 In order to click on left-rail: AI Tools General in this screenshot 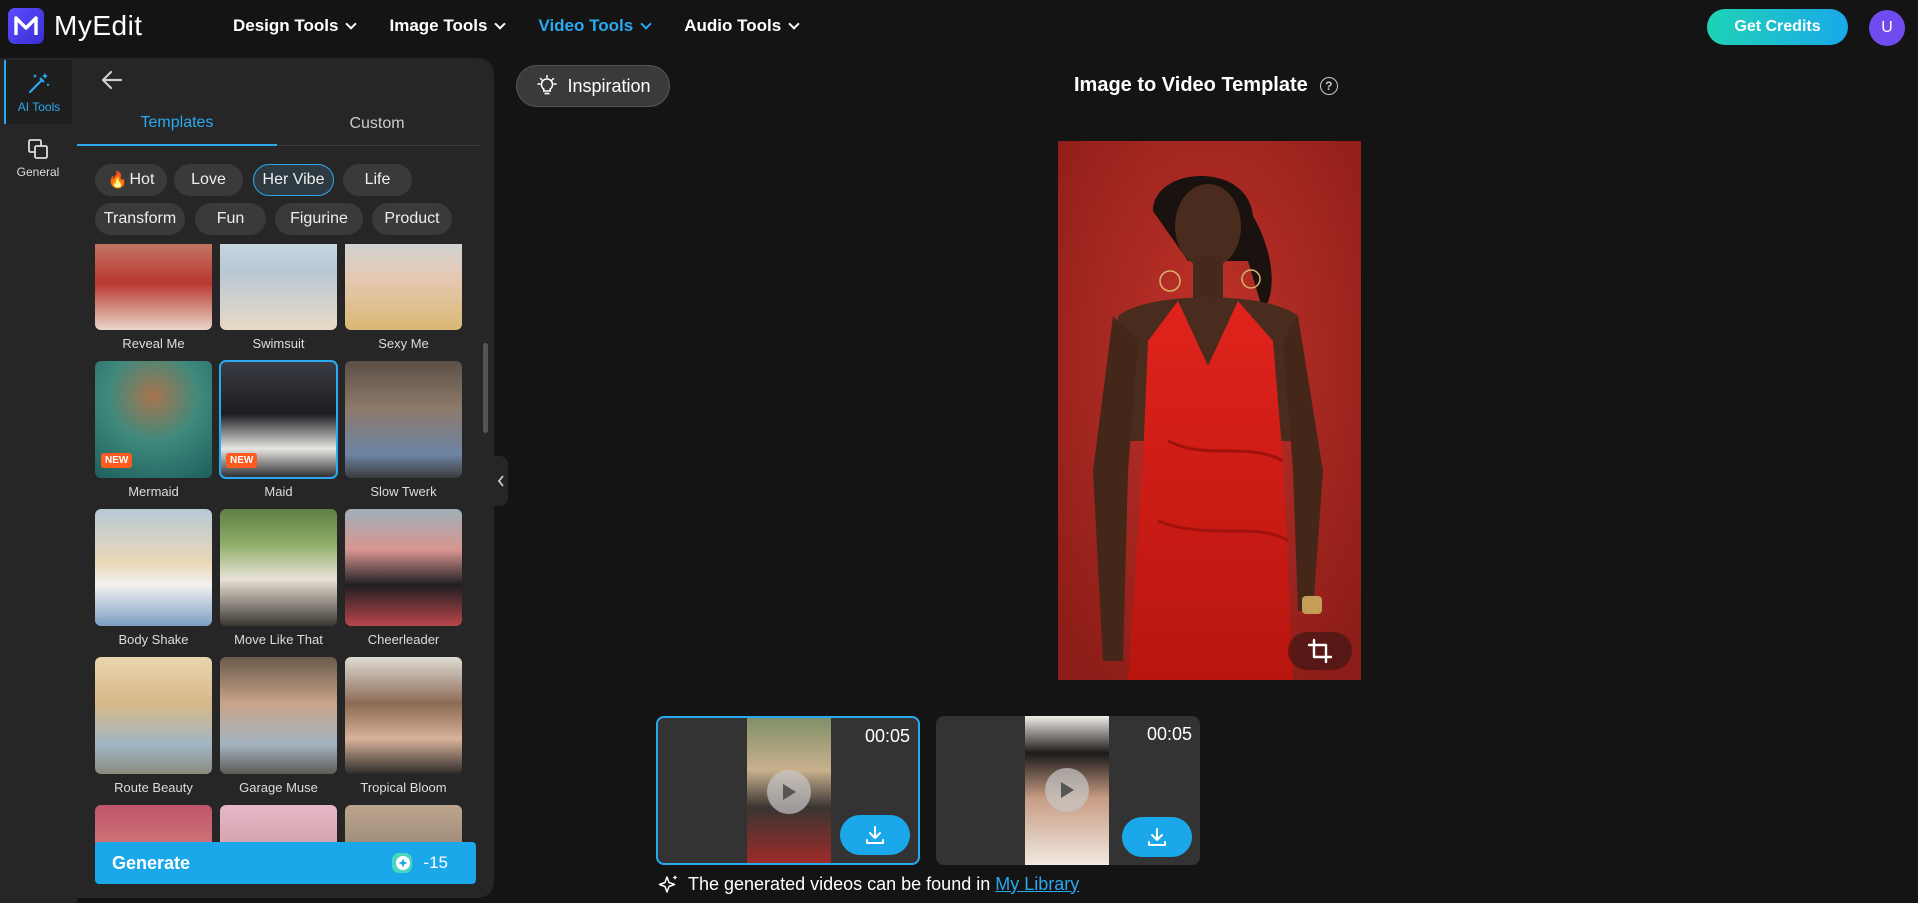, I will do `click(38, 480)`.